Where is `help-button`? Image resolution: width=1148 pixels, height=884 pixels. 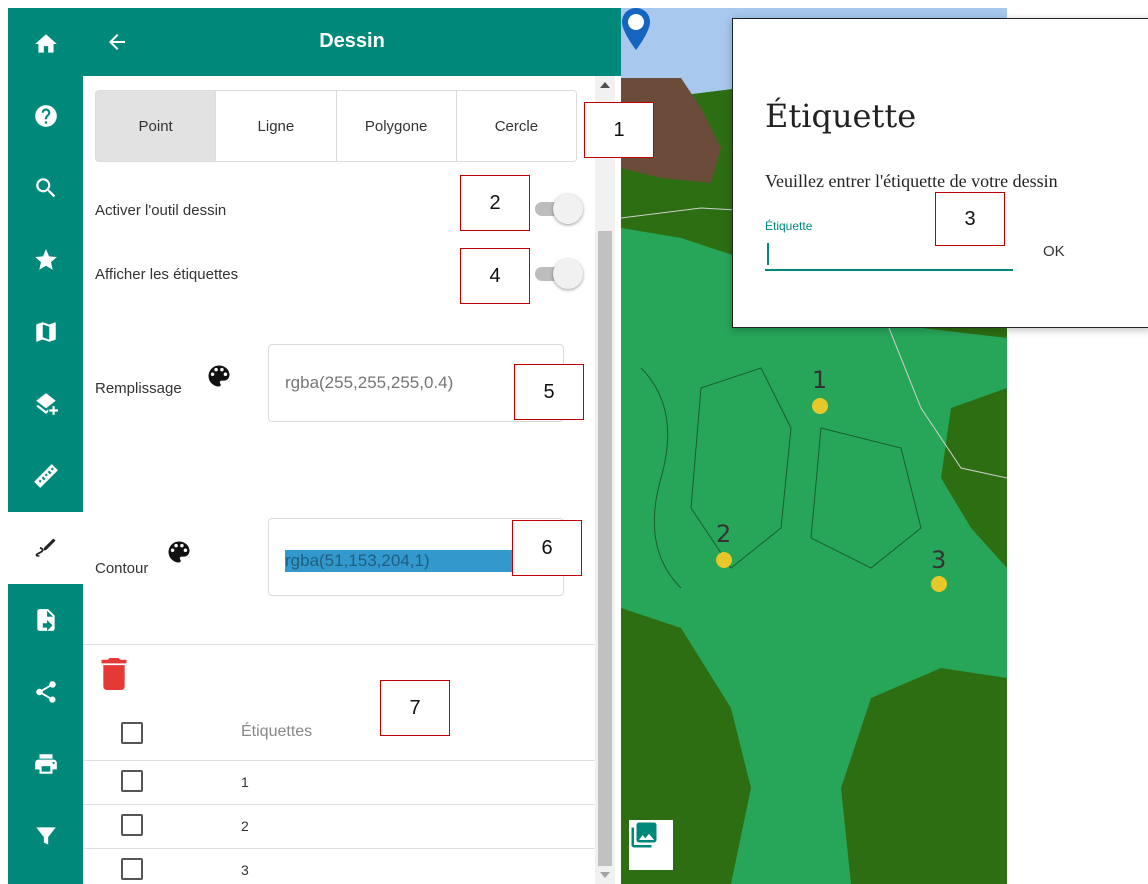
help-button is located at coordinates (45, 116).